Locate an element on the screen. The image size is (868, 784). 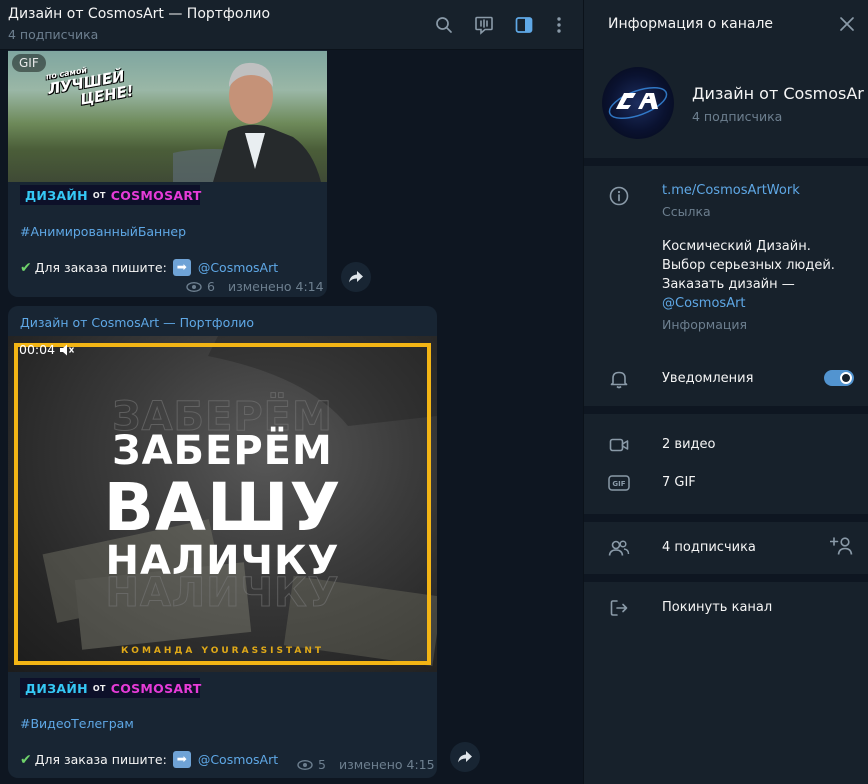
close-icon is located at coordinates (847, 24).